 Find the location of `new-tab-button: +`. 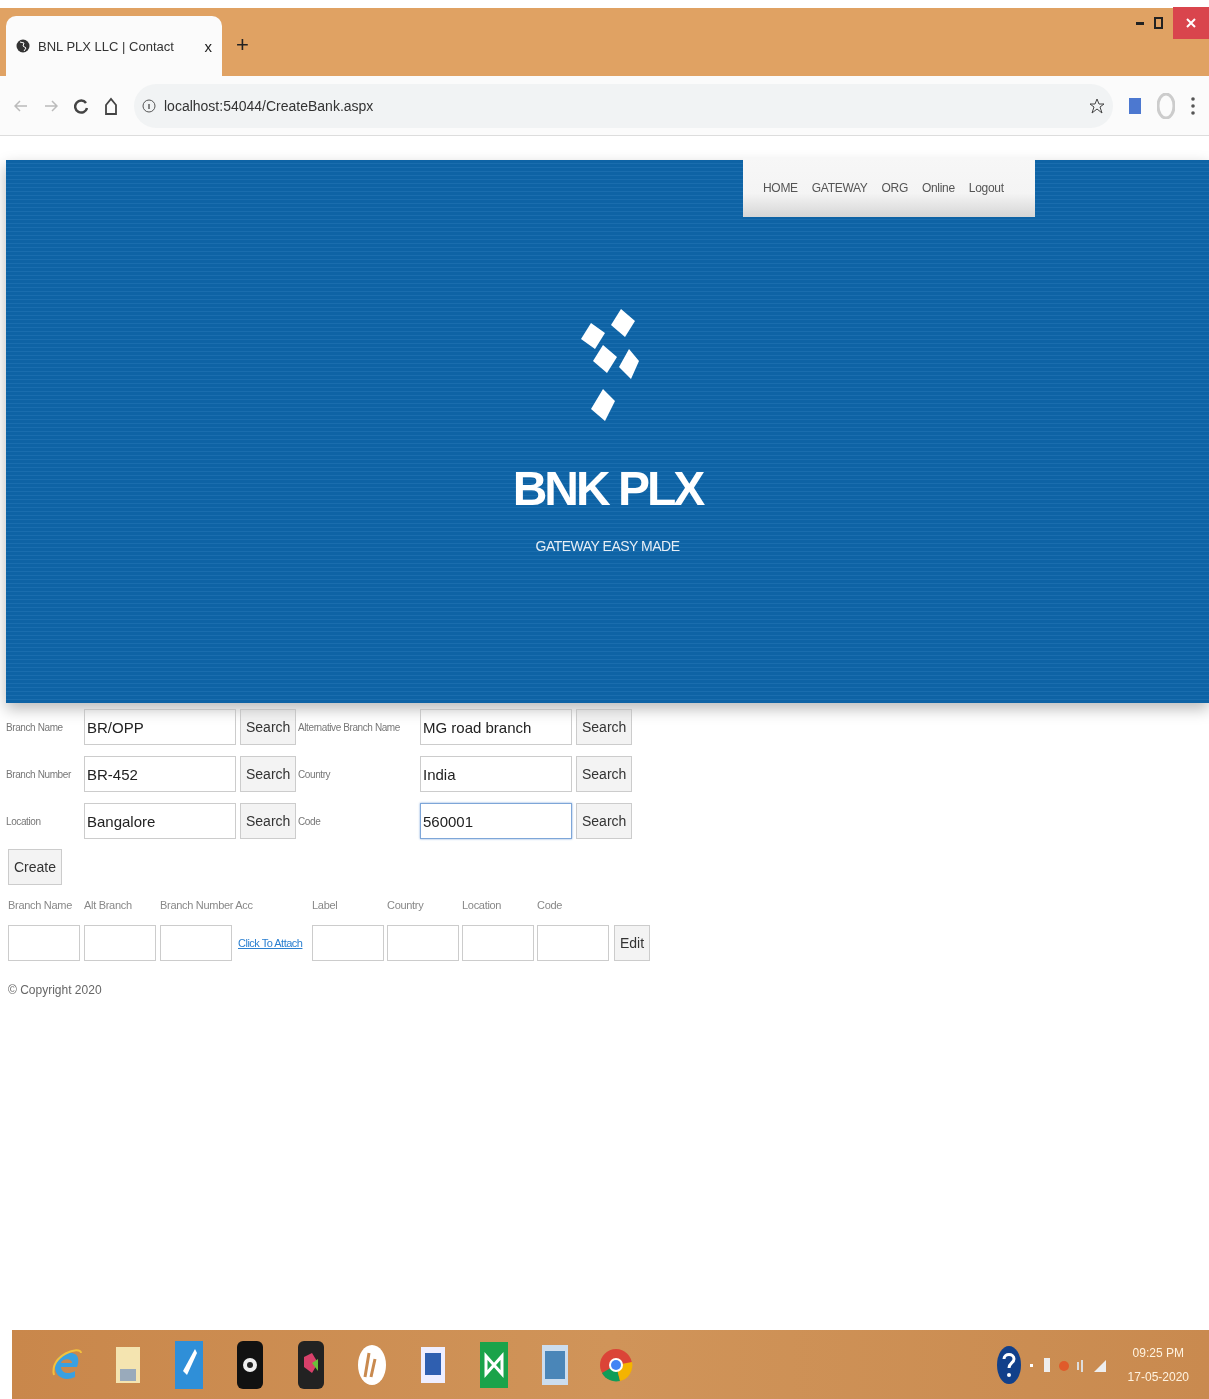

new-tab-button: + is located at coordinates (242, 45).